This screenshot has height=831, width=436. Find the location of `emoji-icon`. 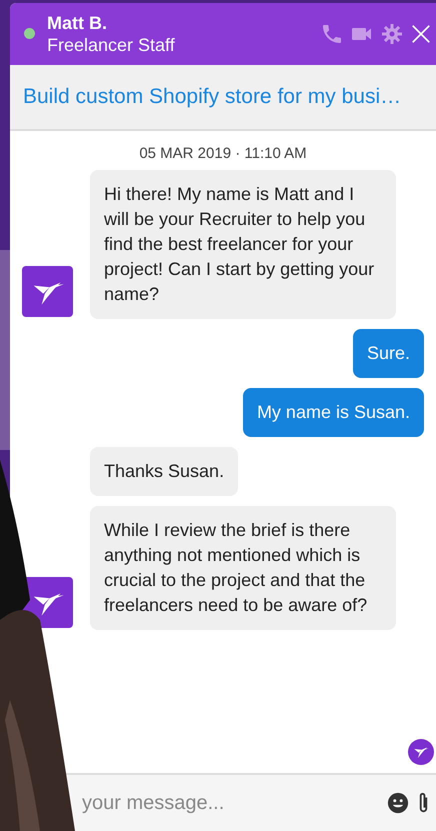

emoji-icon is located at coordinates (398, 803).